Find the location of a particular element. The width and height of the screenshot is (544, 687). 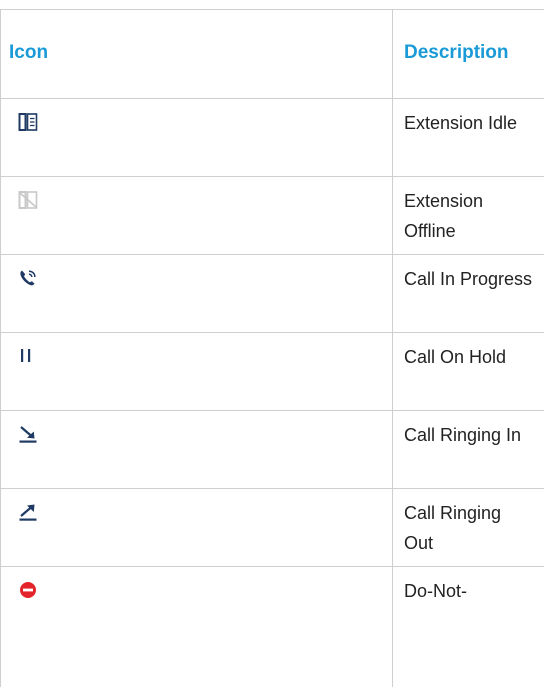

description-cell: Call Ringing Out is located at coordinates (468, 527).